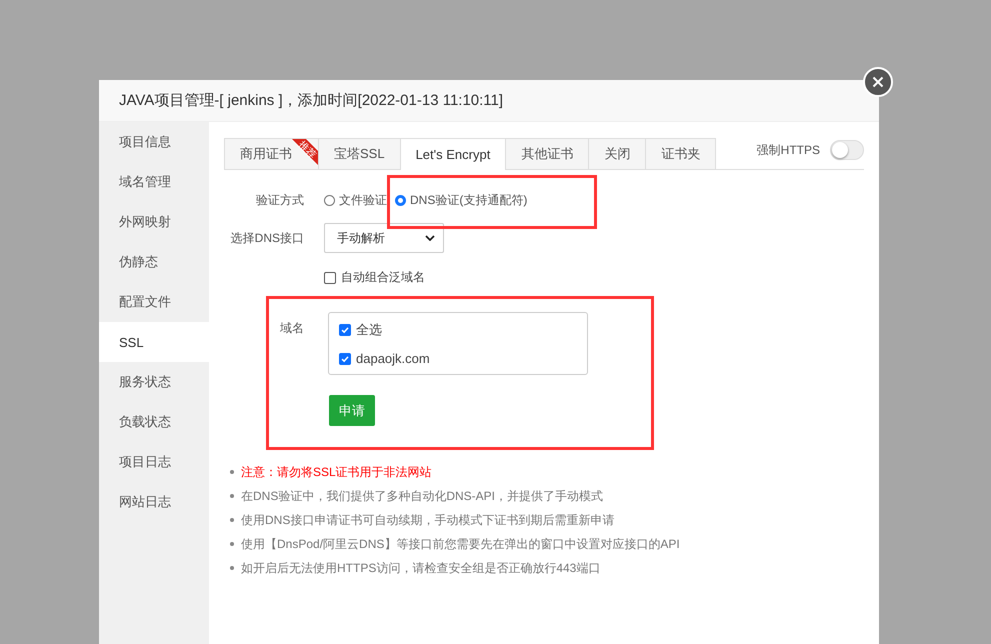 The height and width of the screenshot is (644, 991). Describe the element at coordinates (427, 520) in the screenshot. I see `note-text: 使用DNS接口申请证书可自动续期，手动模式下证书到期后需重新申请` at that location.